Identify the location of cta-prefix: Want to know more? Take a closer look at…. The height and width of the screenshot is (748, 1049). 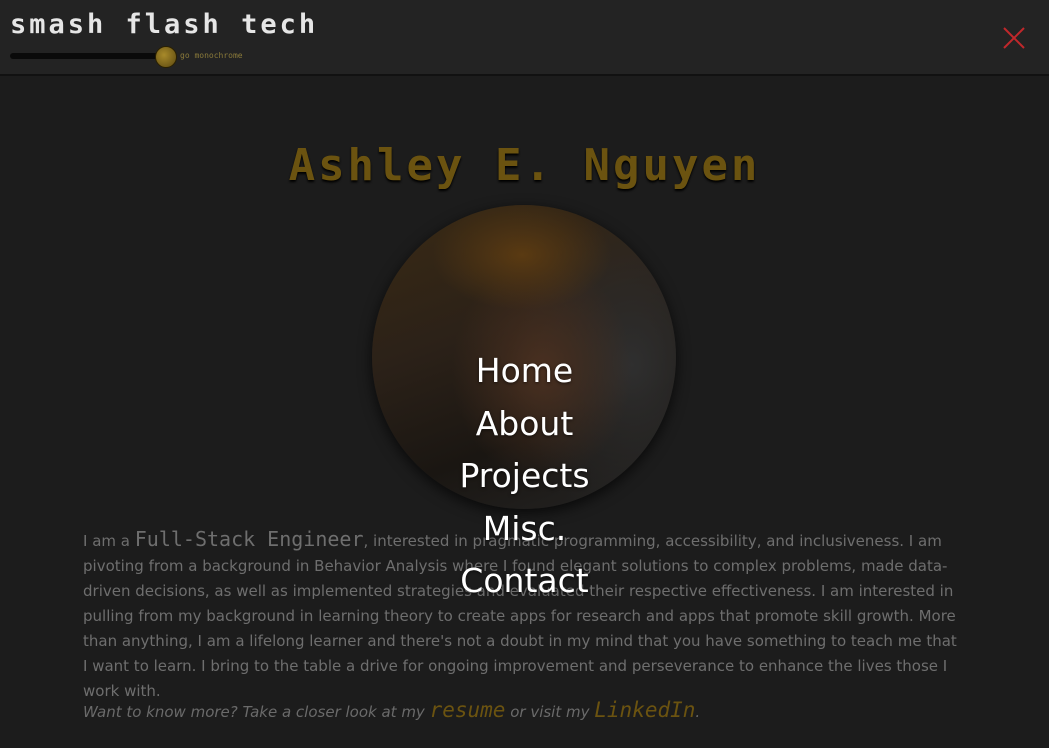
(256, 712).